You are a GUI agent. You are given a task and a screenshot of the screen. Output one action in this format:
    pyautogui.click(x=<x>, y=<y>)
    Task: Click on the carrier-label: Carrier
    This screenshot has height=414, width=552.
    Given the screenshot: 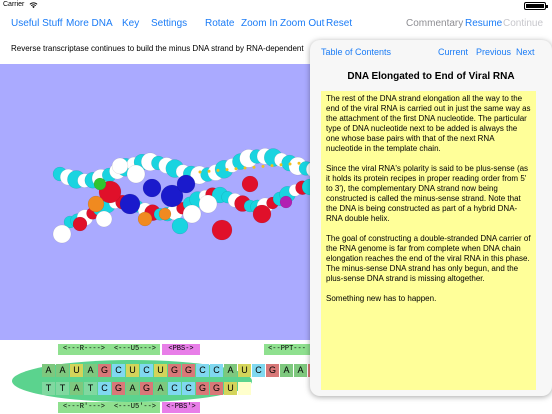 What is the action you would take?
    pyautogui.click(x=14, y=4)
    